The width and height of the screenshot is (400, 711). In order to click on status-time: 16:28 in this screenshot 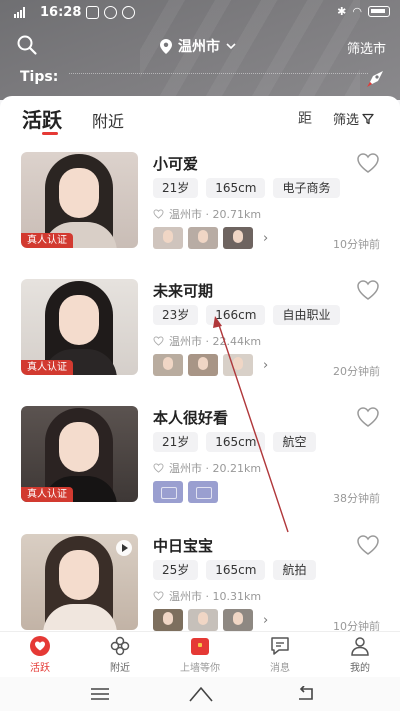, I will do `click(61, 12)`.